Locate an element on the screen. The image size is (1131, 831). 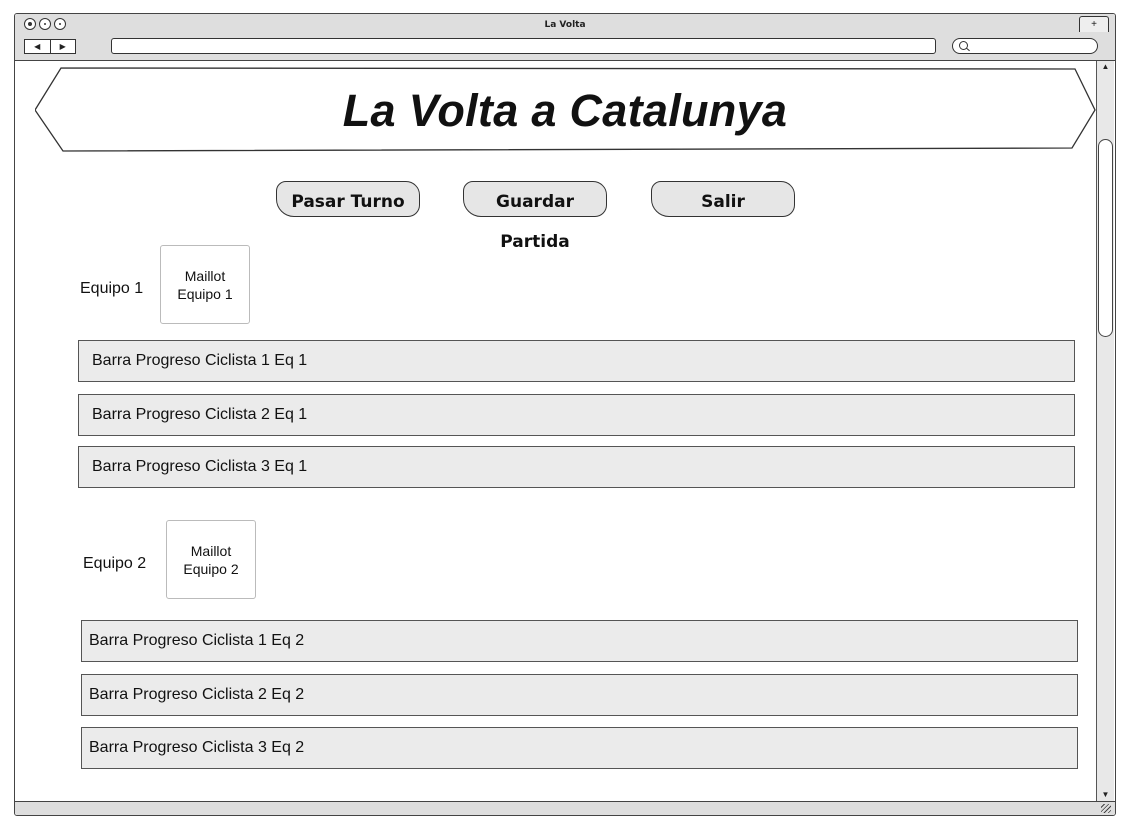
nav-buttons: ◀ ▶ is located at coordinates (50, 46).